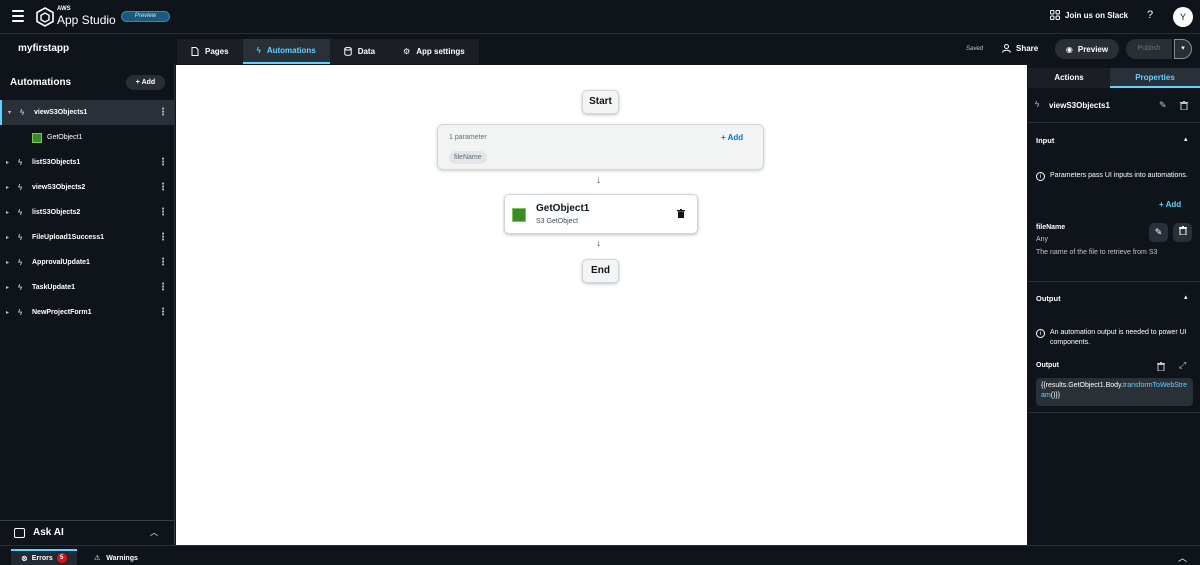 This screenshot has width=1200, height=565. I want to click on tab-app-settings: ⚙ App settings, so click(434, 51).